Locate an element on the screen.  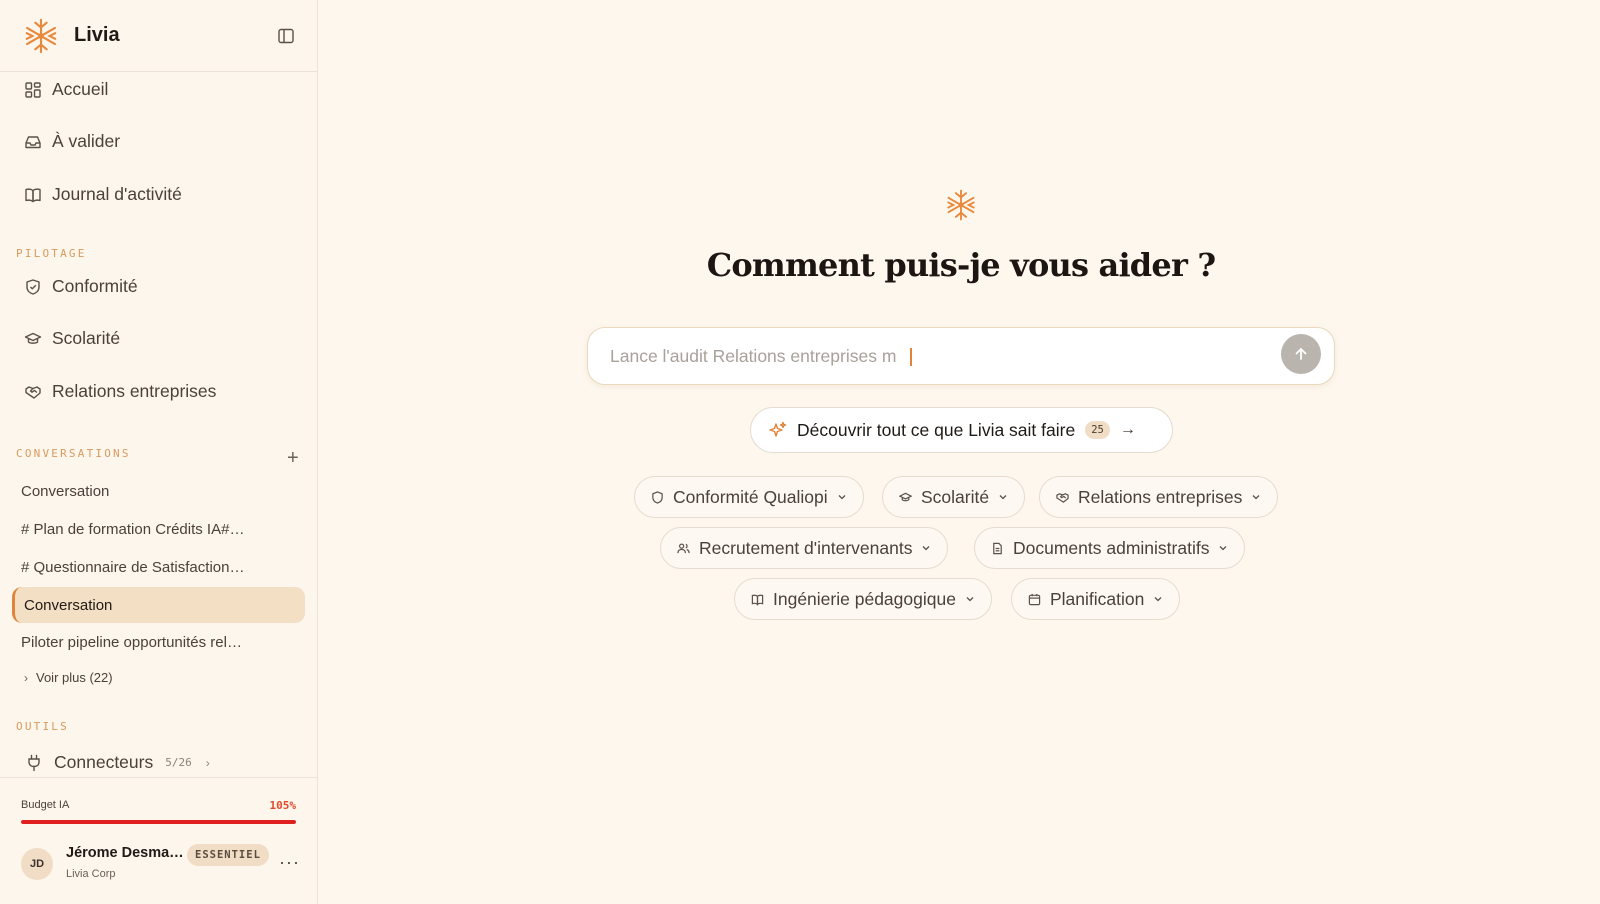
discover-label: Découvrir tout ce que Livia sait faire is located at coordinates (936, 429).